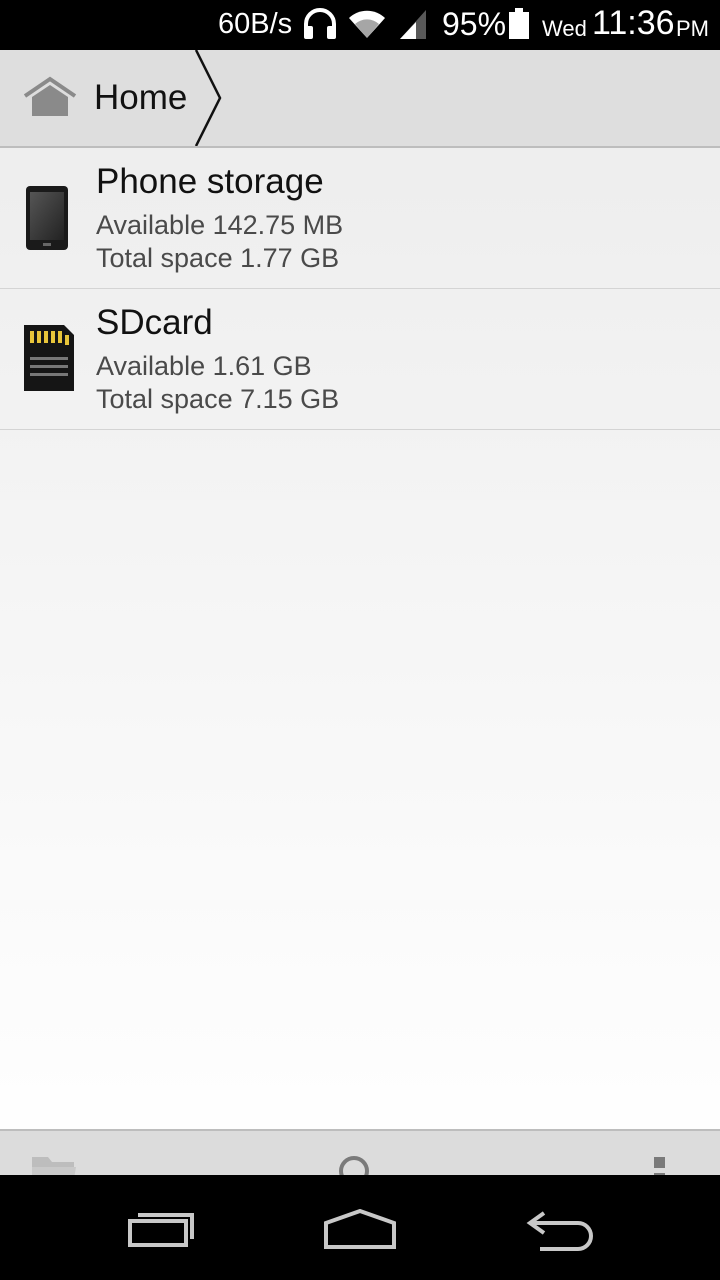 The image size is (720, 1280). What do you see at coordinates (218, 258) in the screenshot?
I see `storage-total: Total space 1.77 GB` at bounding box center [218, 258].